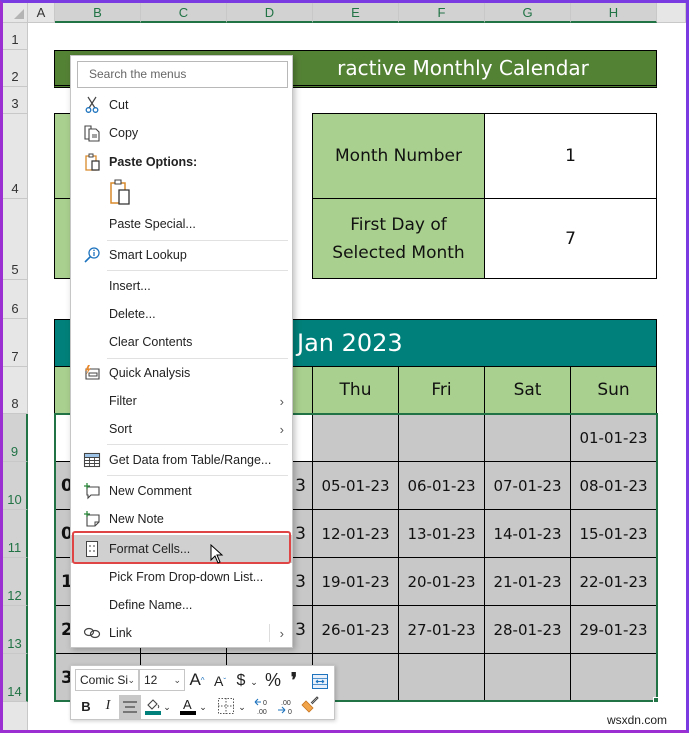  I want to click on menu-item-new-note: New Note, so click(181, 519).